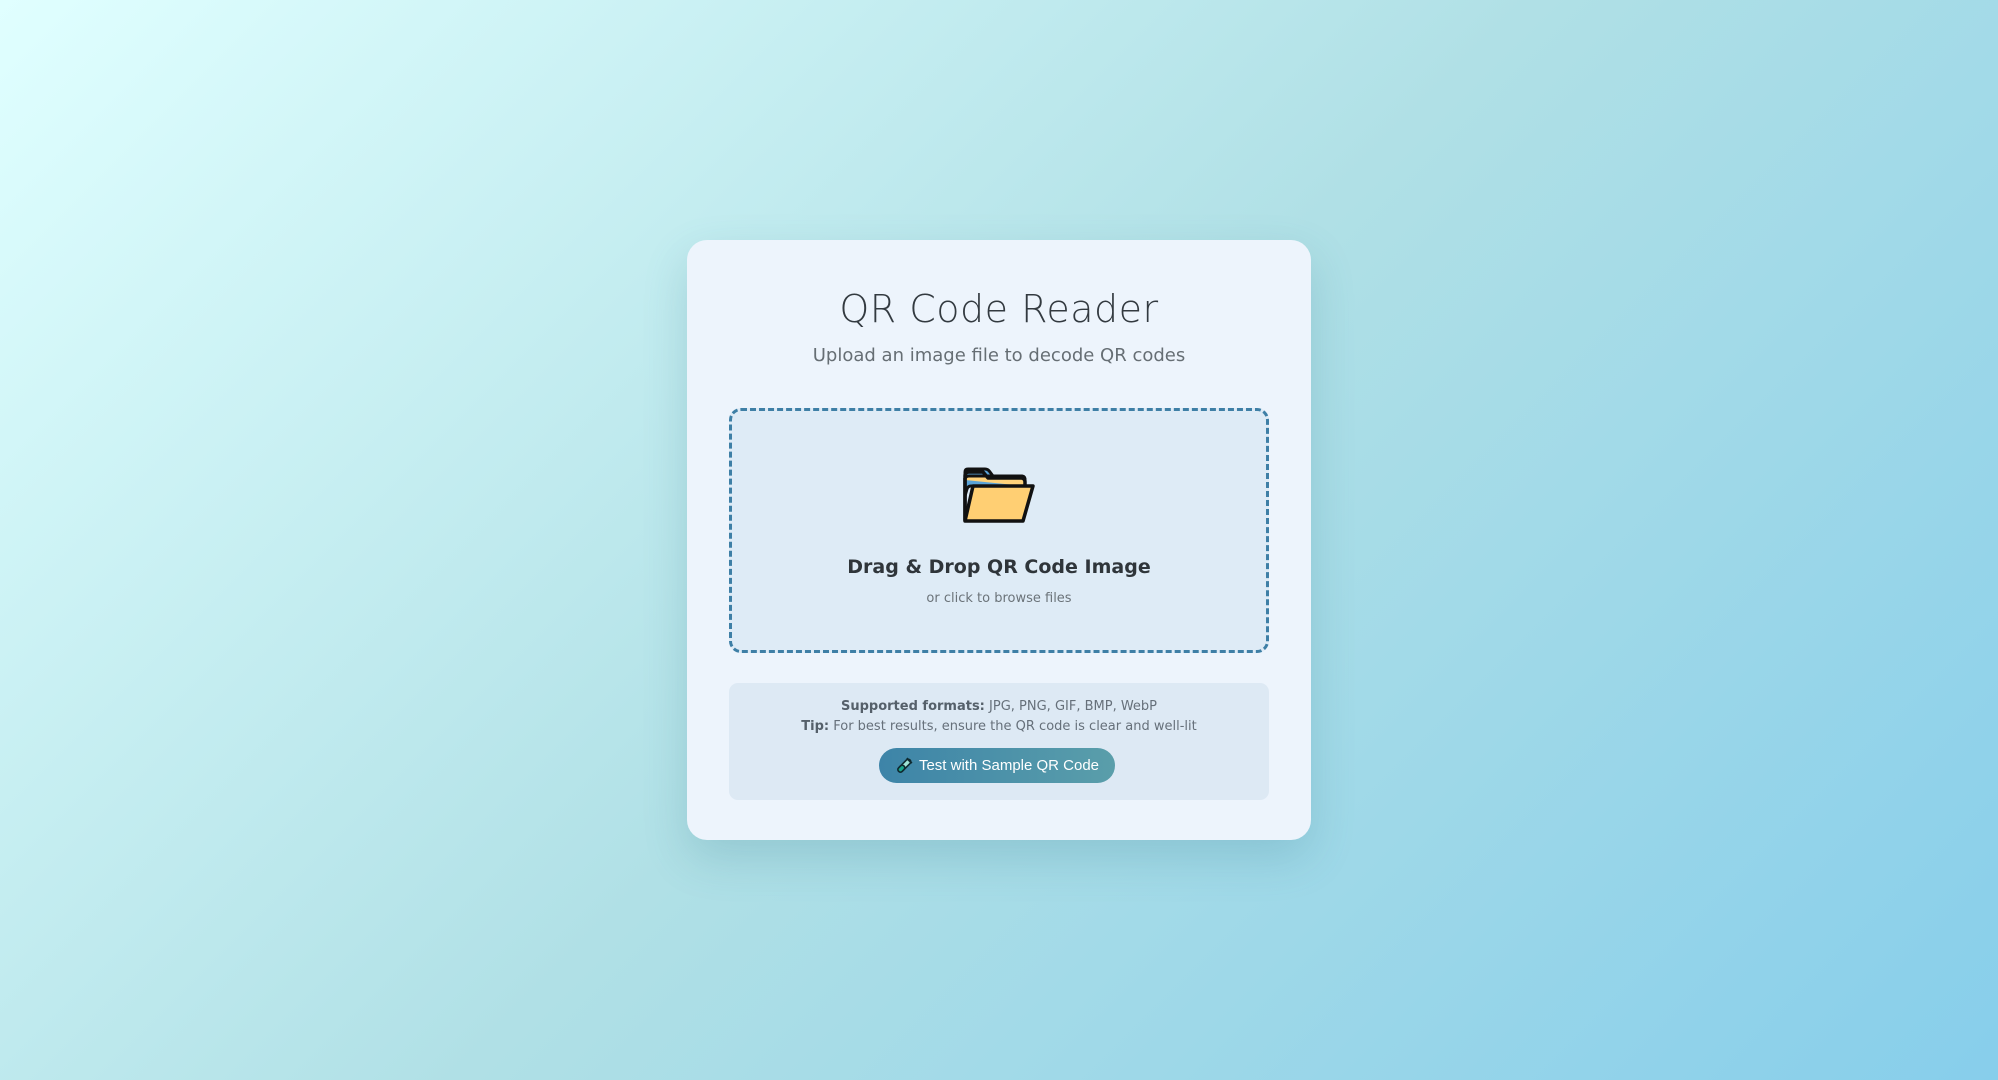  What do you see at coordinates (1073, 706) in the screenshot?
I see `formats-value: JPG, PNG, GIF, BMP, WebP` at bounding box center [1073, 706].